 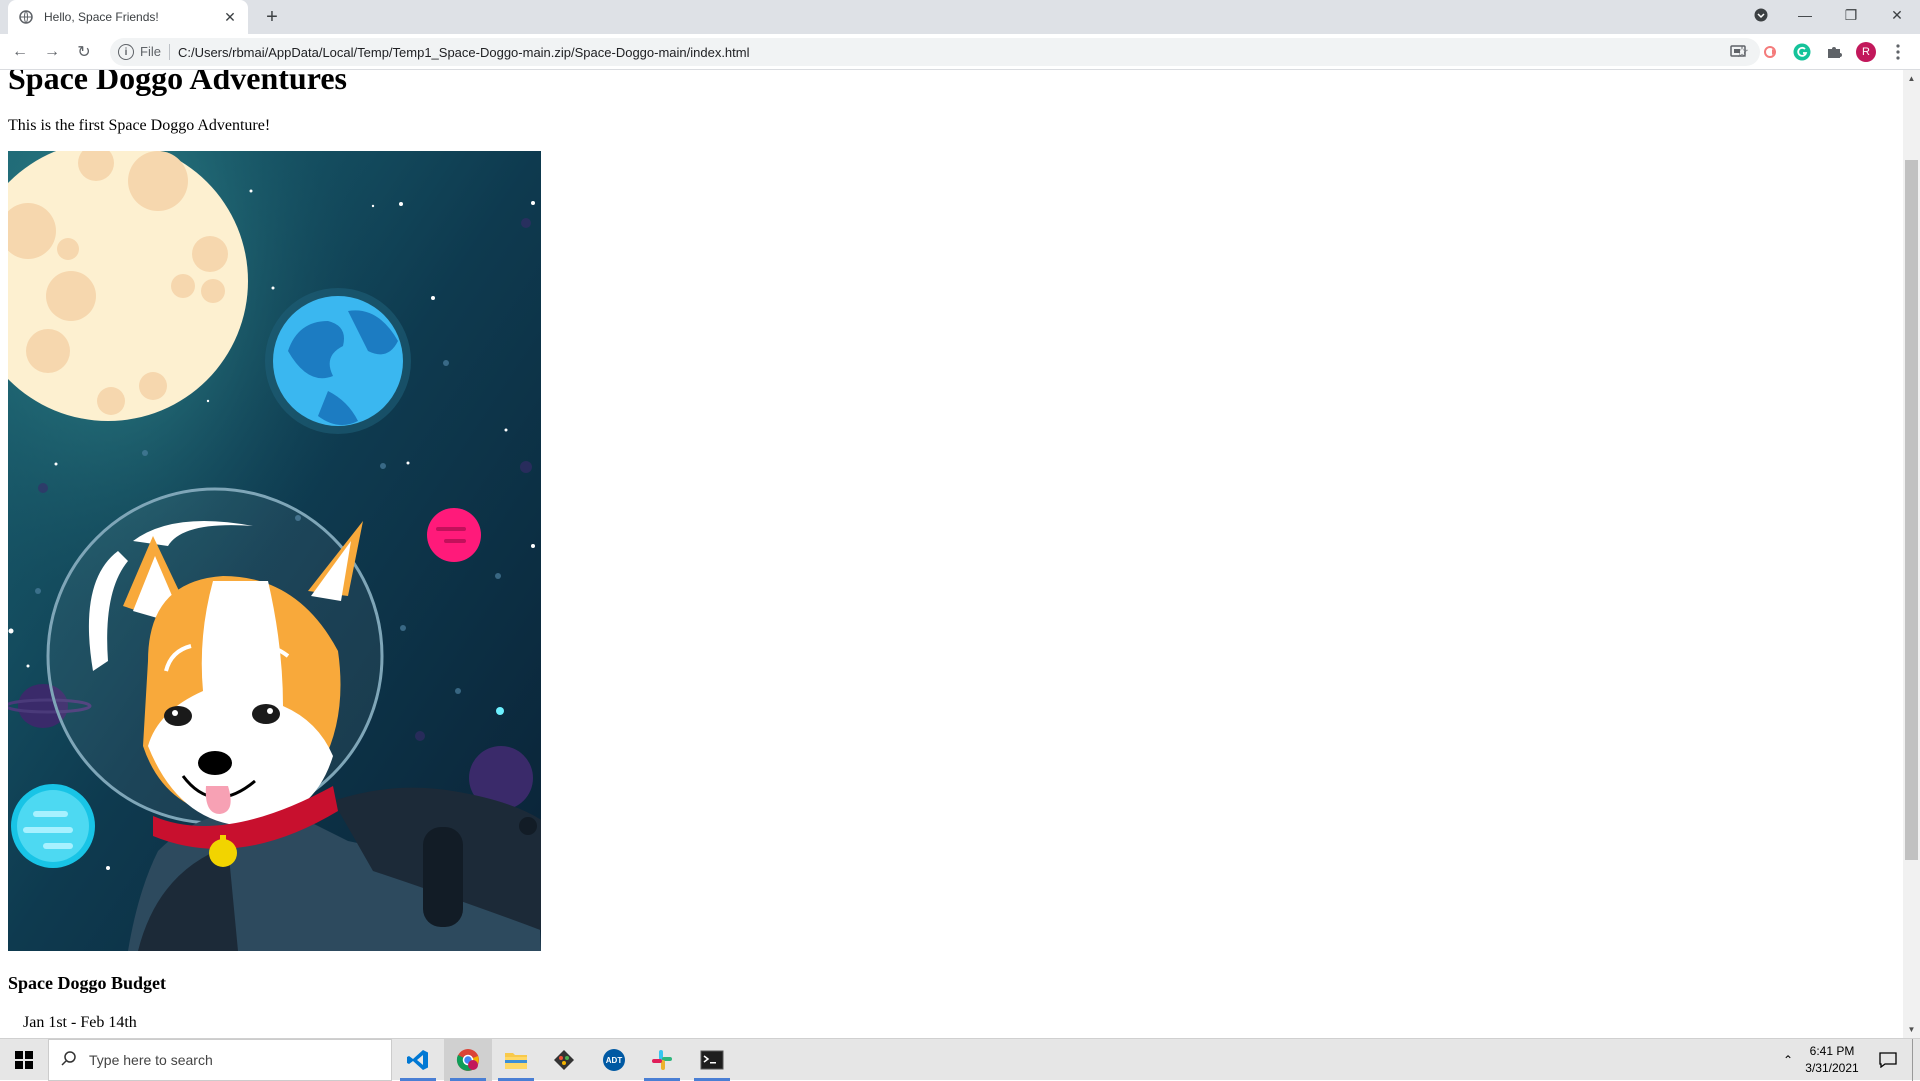 What do you see at coordinates (1834, 52) in the screenshot?
I see `extensions-puzzle-icon` at bounding box center [1834, 52].